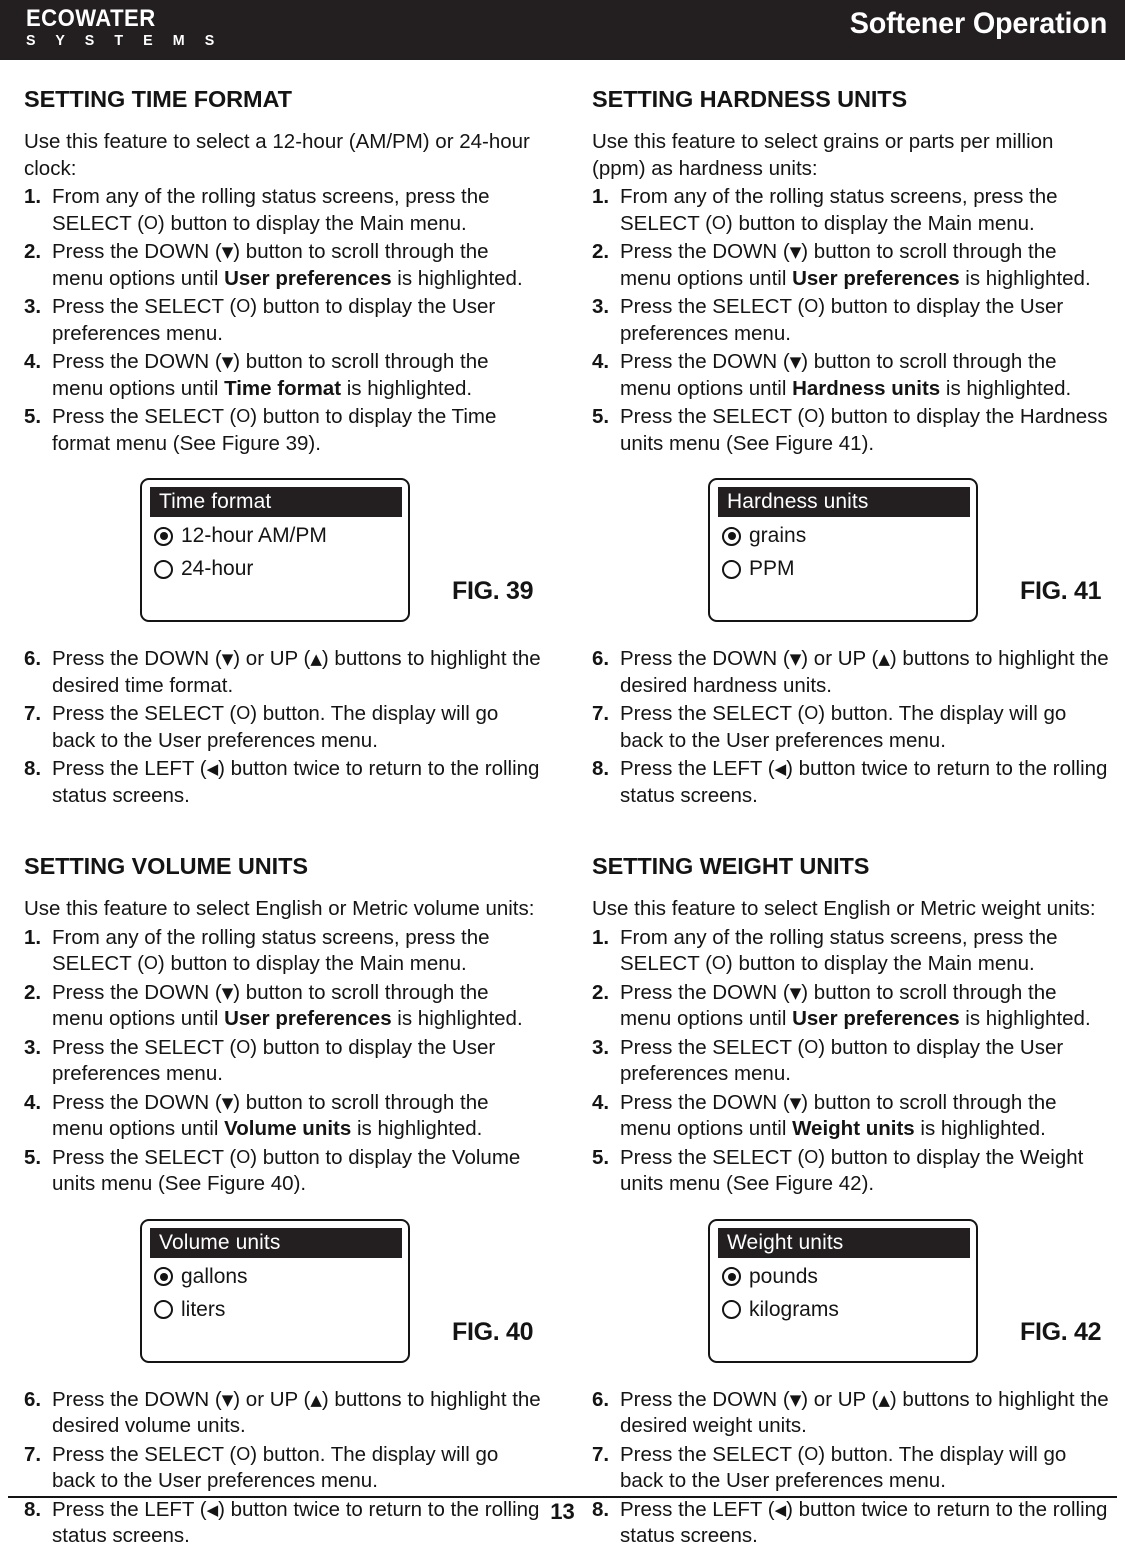 Image resolution: width=1125 pixels, height=1550 pixels. Describe the element at coordinates (772, 568) in the screenshot. I see `screen-option-label: PPM` at that location.